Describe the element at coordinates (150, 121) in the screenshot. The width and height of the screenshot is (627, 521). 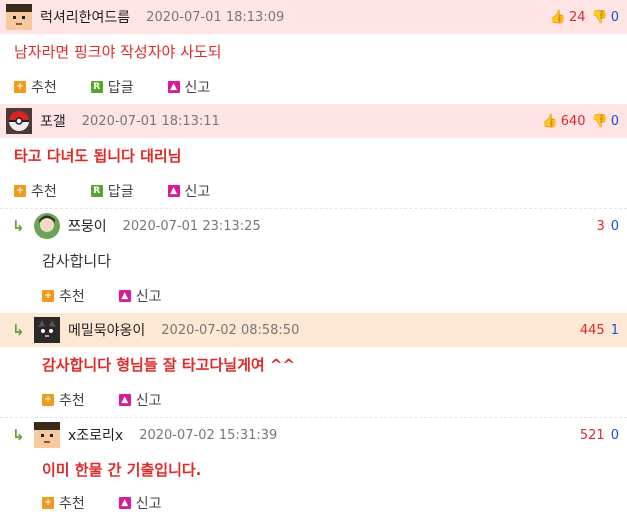
I see `comment-date: 2020-07-01 18:13:11` at that location.